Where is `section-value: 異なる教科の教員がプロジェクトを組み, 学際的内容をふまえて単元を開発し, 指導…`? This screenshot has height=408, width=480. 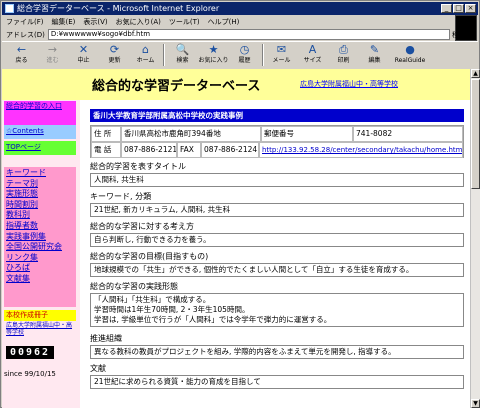 section-value: 異なる教科の教員がプロジェクトを組み, 学際的内容をふまえて単元を開発し, 指導… is located at coordinates (277, 352).